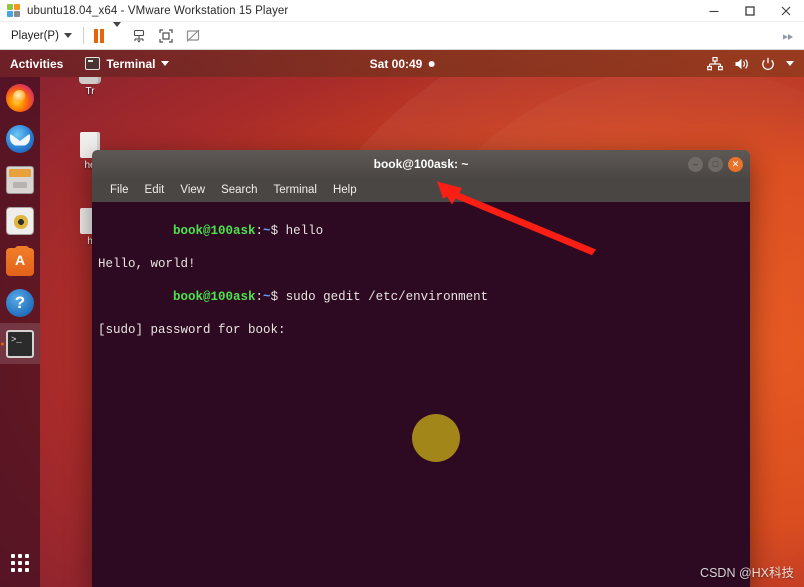 This screenshot has height=587, width=804. What do you see at coordinates (396, 63) in the screenshot?
I see `clock-label: Sat 00:49` at bounding box center [396, 63].